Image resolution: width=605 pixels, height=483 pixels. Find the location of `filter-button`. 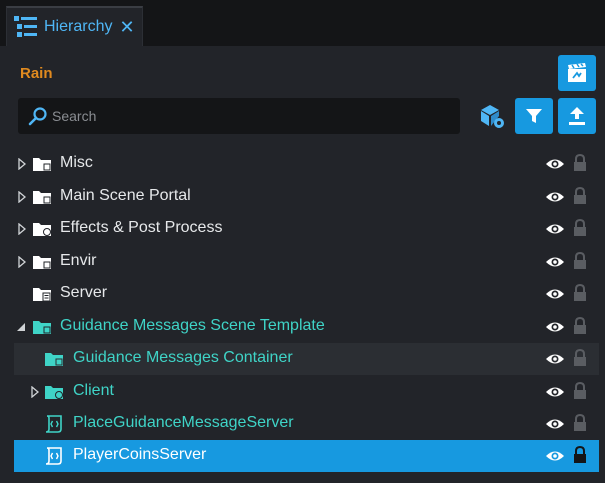

filter-button is located at coordinates (534, 116).